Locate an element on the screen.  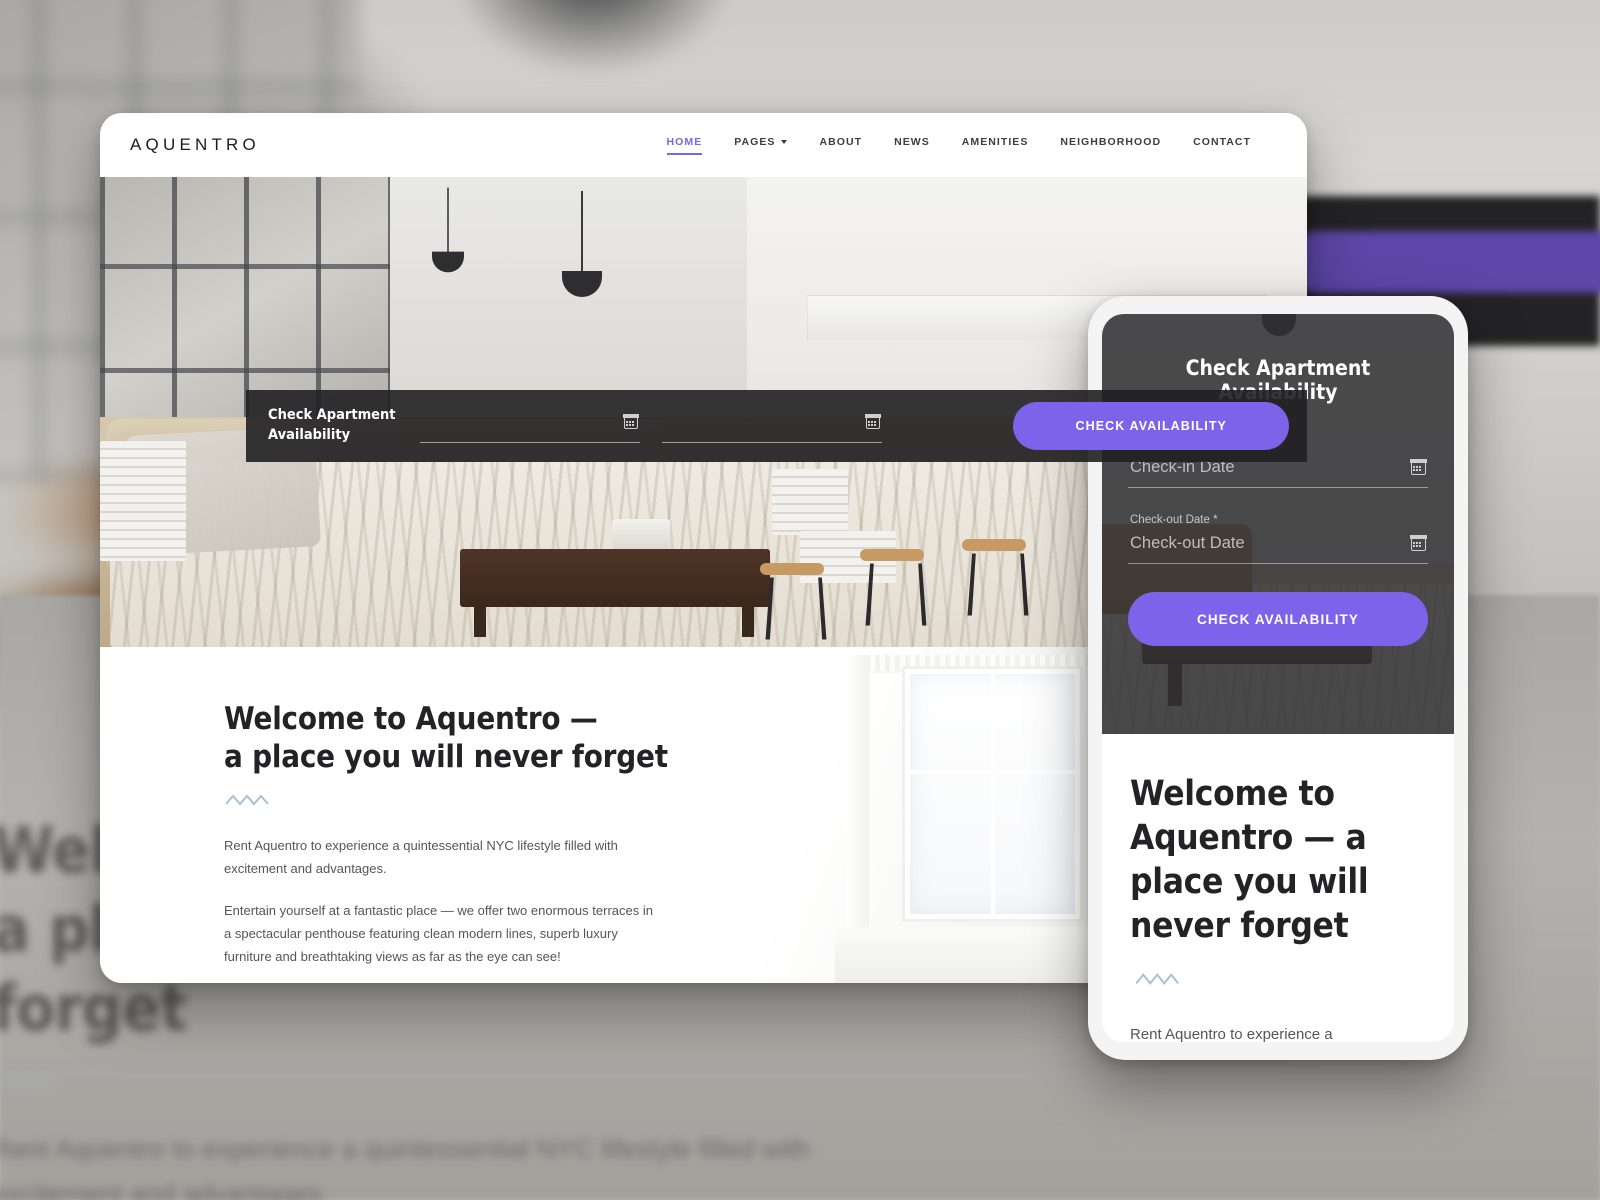
nav-item-neighborhood-label: NEIGHBORHOOD is located at coordinates (1111, 141).